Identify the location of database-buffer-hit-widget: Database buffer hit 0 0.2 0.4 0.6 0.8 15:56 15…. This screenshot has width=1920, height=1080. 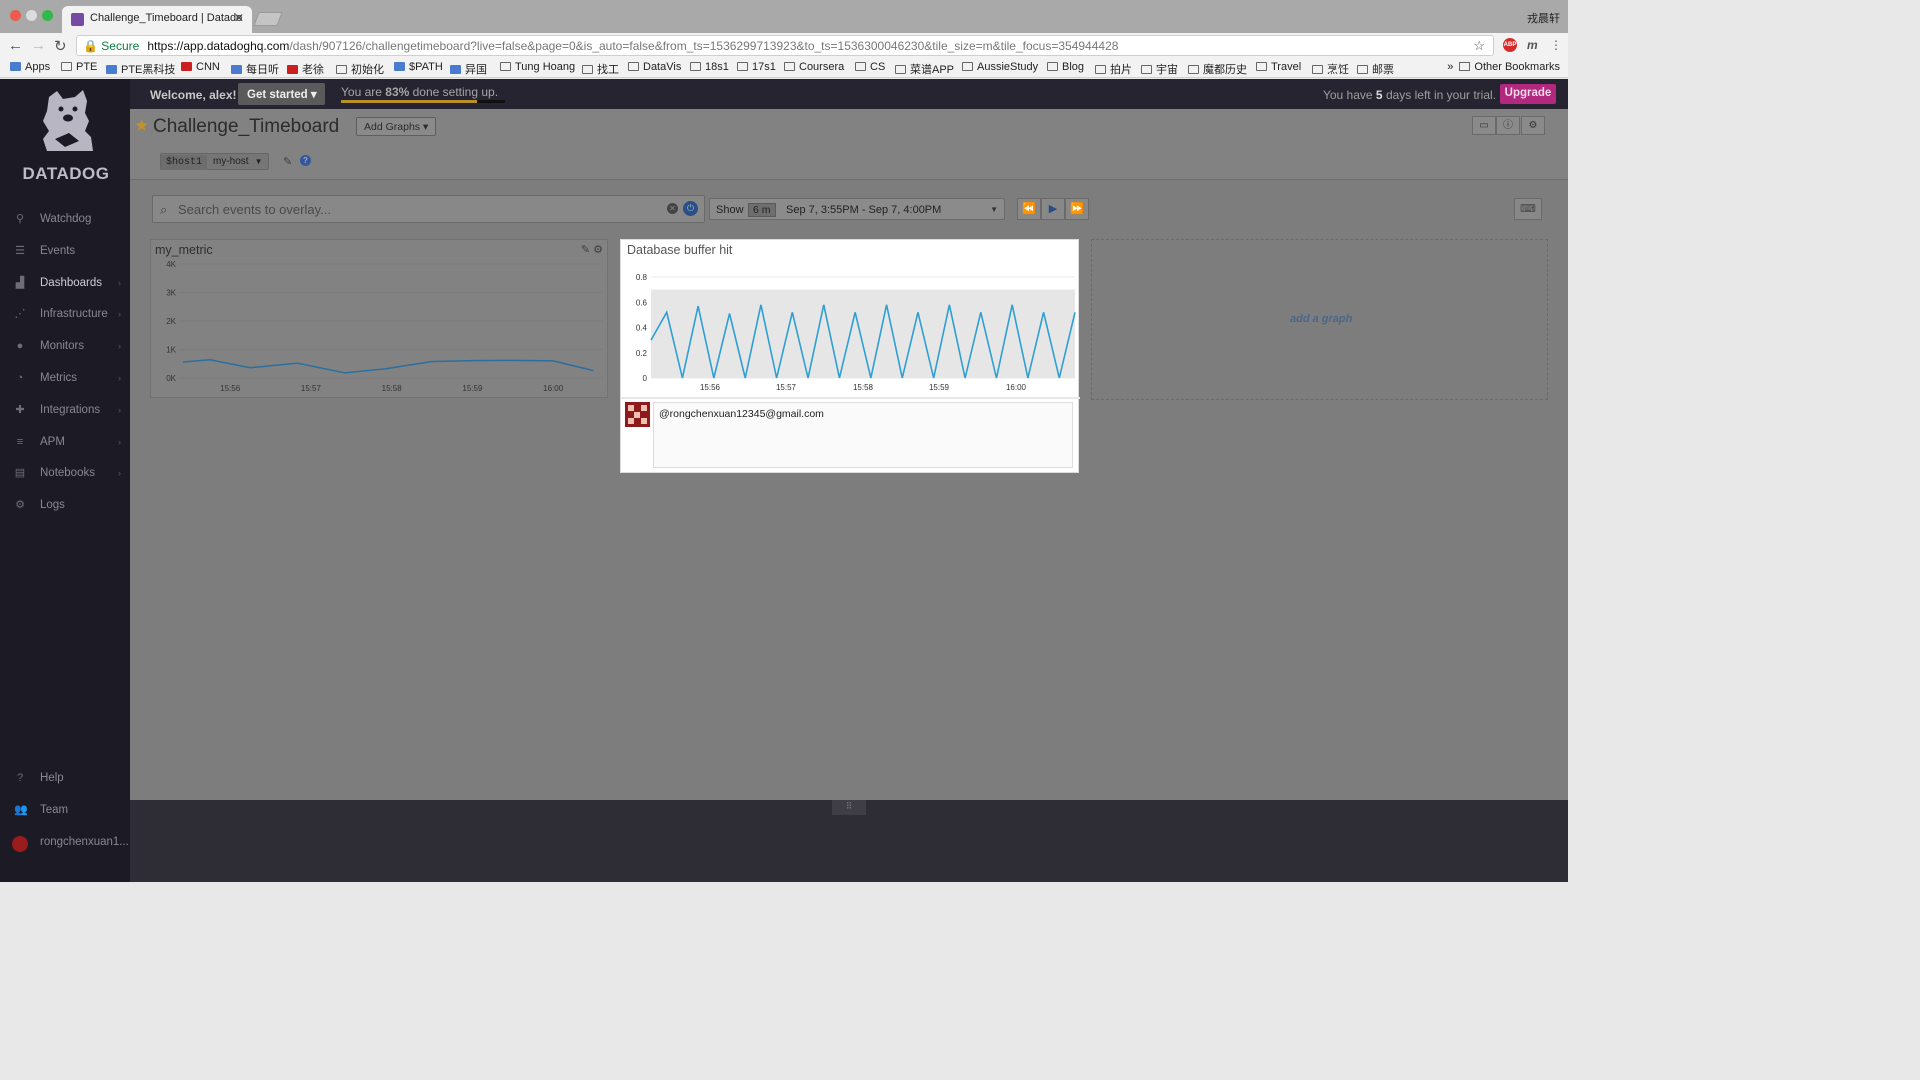
(850, 356).